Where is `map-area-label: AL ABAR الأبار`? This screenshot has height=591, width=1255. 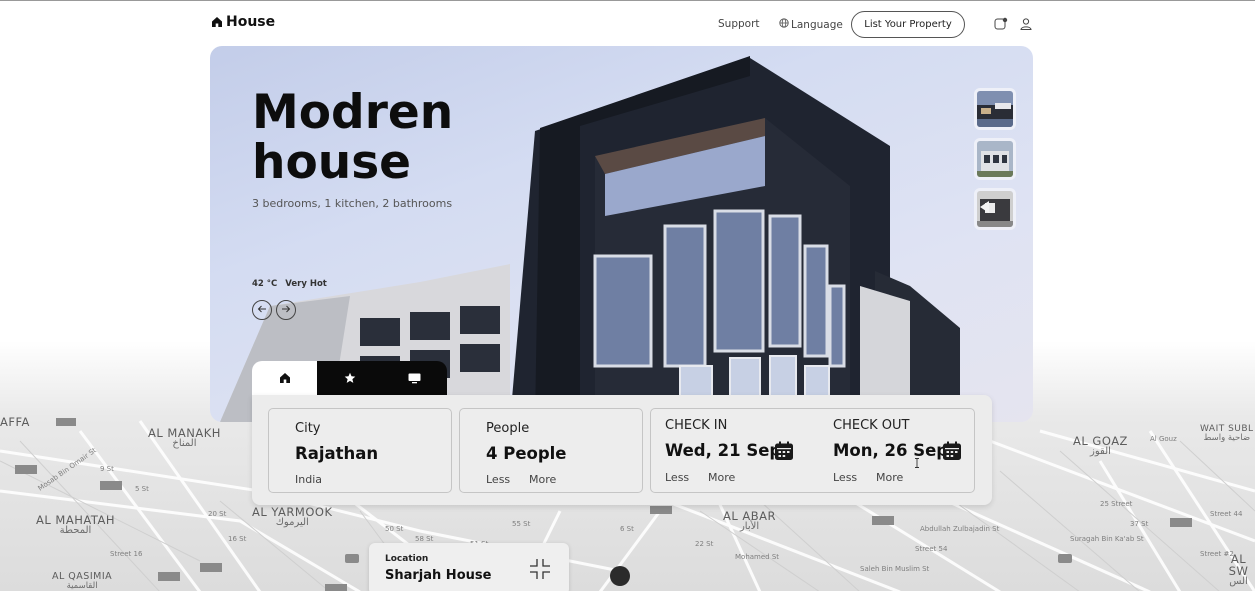
map-area-label: AL ABAR الأبار is located at coordinates (750, 521).